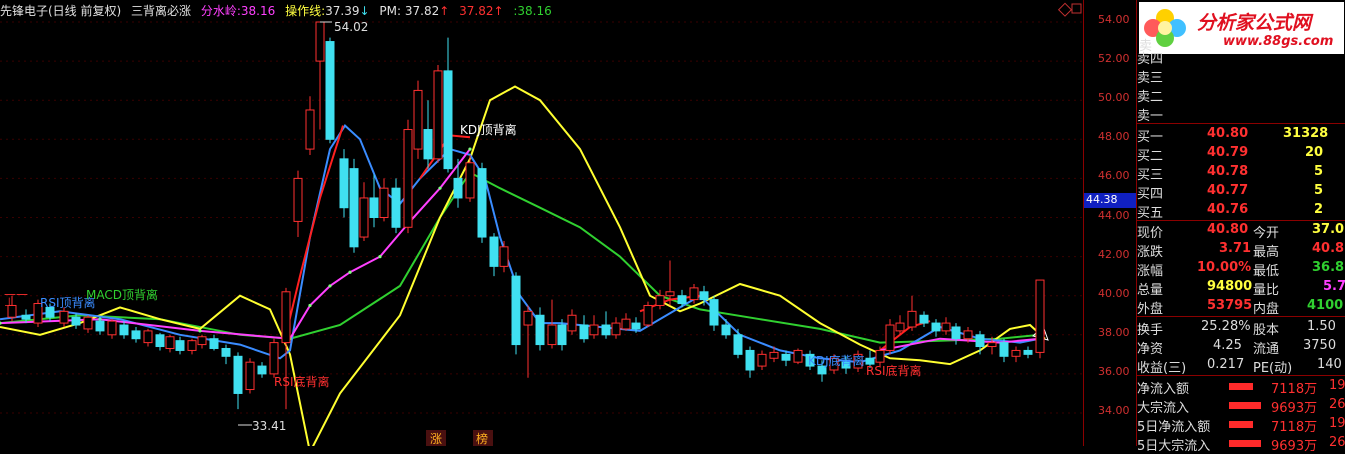  Describe the element at coordinates (302, 381) in the screenshot. I see `rsi-bottom-label: RSI底背离` at that location.